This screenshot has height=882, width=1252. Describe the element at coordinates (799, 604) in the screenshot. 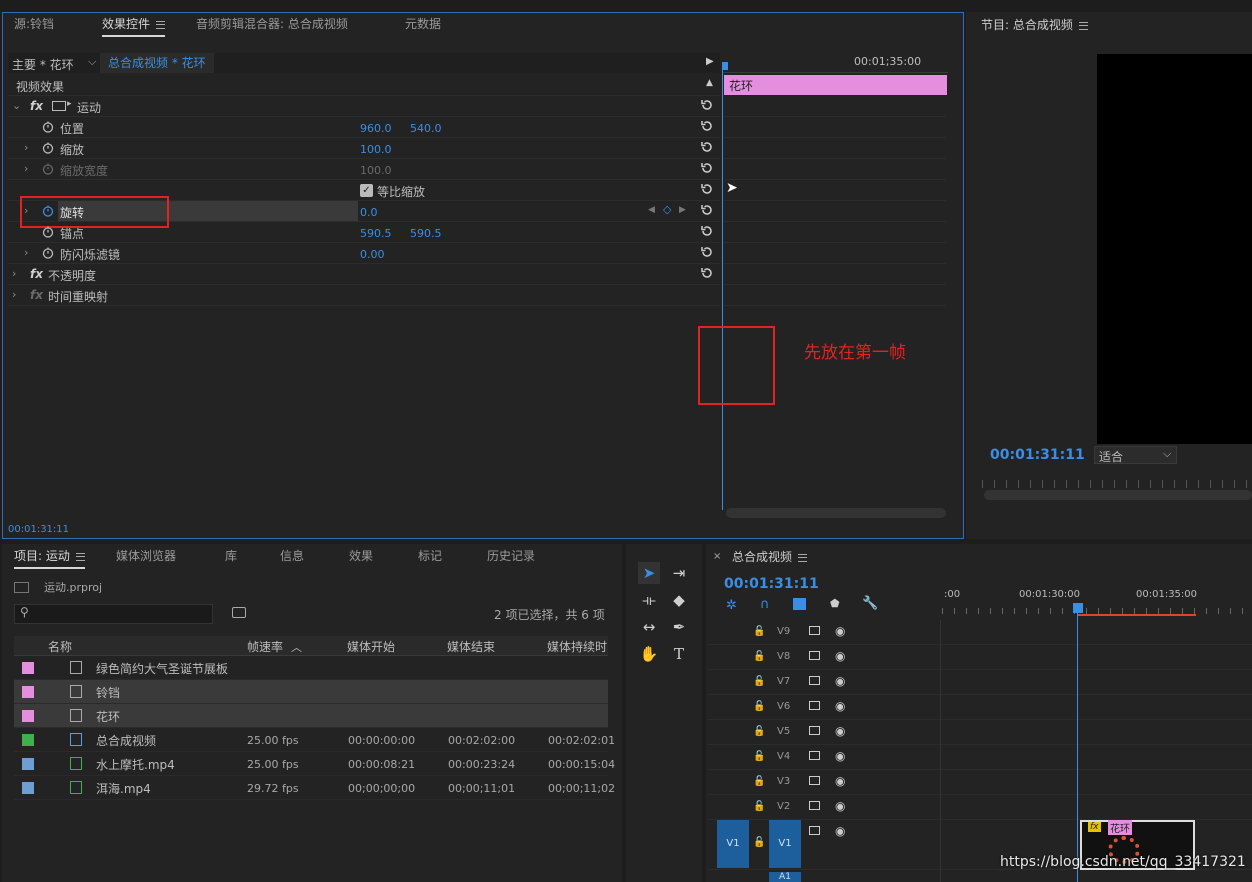

I see `linked-selection-icon` at that location.